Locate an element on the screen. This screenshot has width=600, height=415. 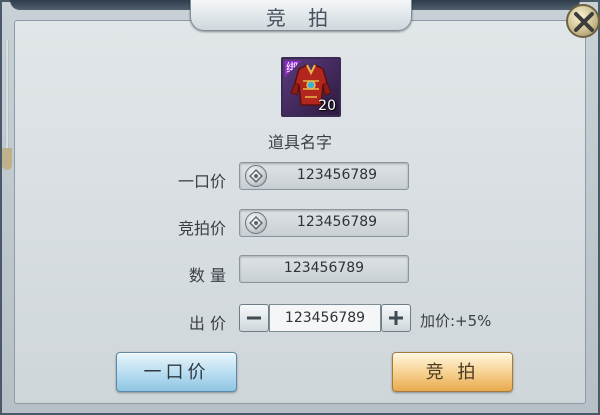
close-button is located at coordinates (583, 21).